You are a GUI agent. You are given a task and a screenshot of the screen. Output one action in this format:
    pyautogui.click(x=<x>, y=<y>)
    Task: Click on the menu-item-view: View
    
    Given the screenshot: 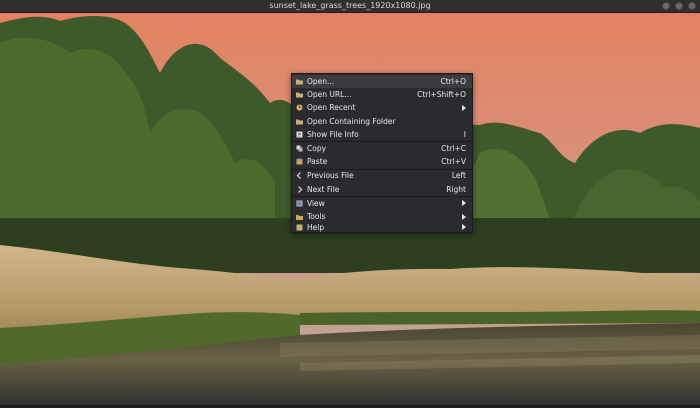 What is the action you would take?
    pyautogui.click(x=382, y=203)
    